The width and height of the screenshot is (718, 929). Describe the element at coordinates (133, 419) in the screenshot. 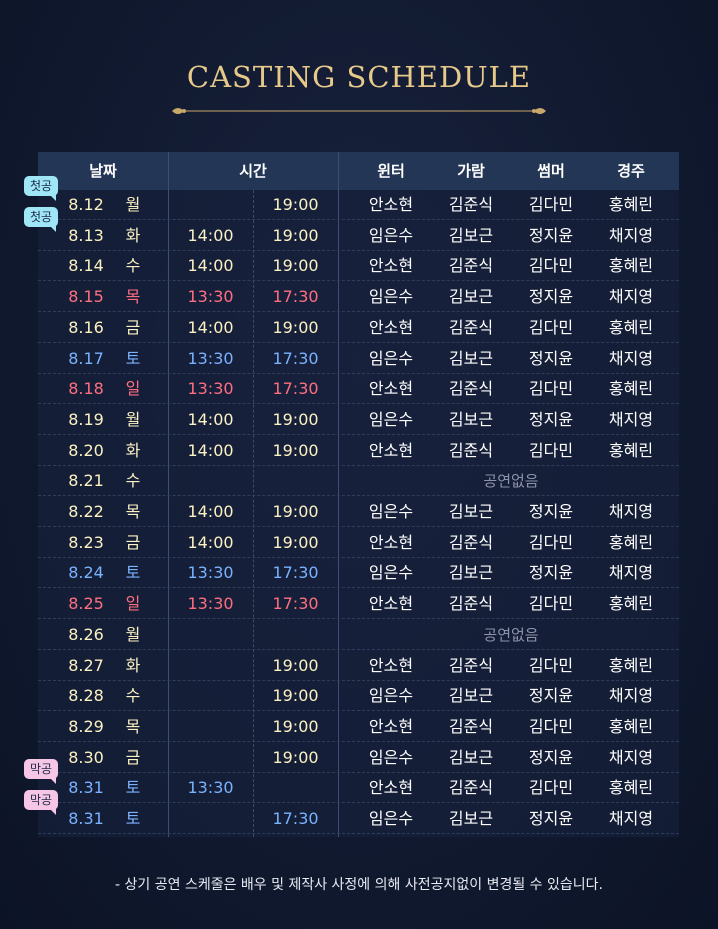

I see `cell-day: 월` at that location.